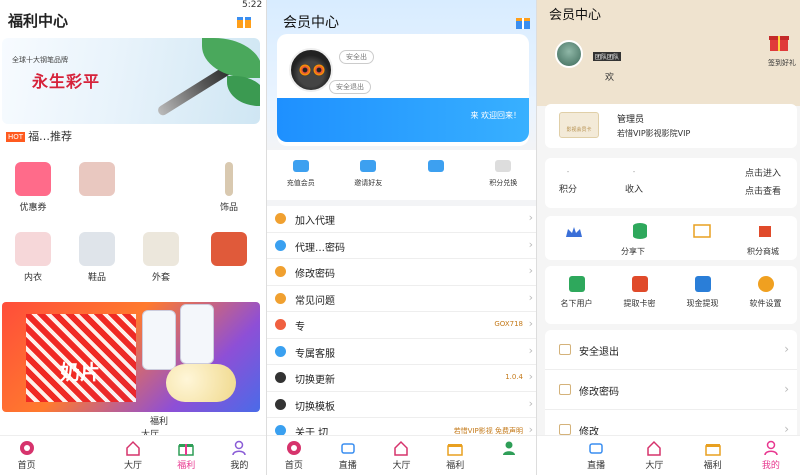 The image size is (800, 475). Describe the element at coordinates (33, 257) in the screenshot. I see `category-underwear: 内衣` at that location.